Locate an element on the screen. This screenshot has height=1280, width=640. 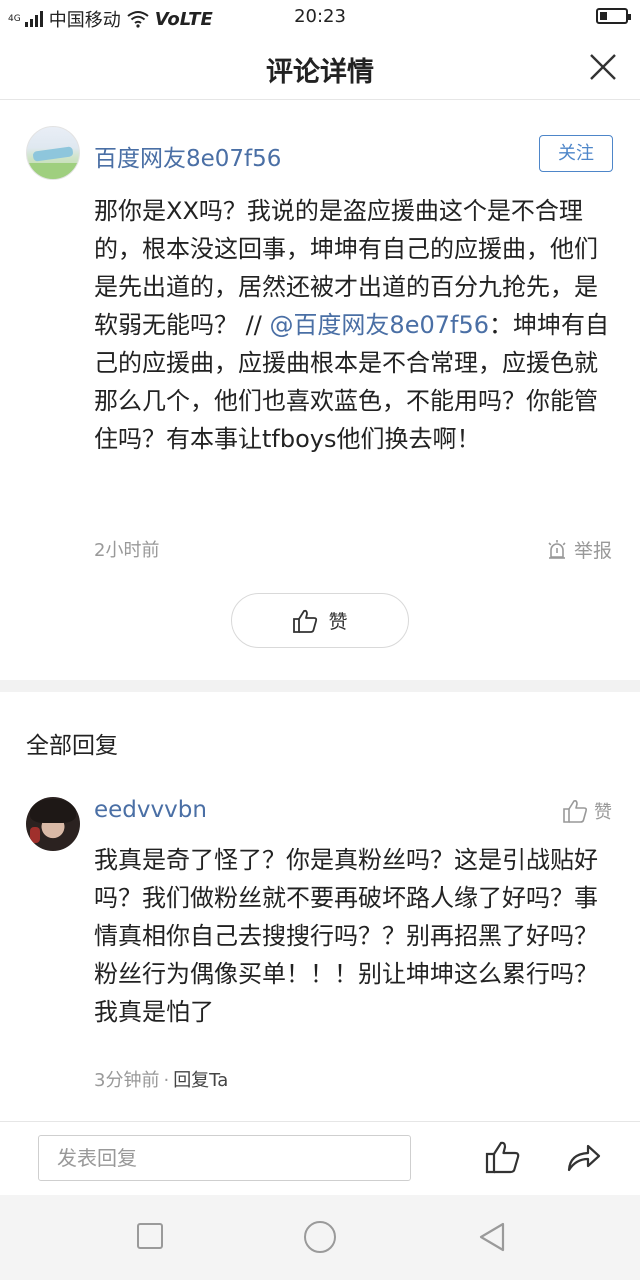
battery-icon is located at coordinates (613, 16).